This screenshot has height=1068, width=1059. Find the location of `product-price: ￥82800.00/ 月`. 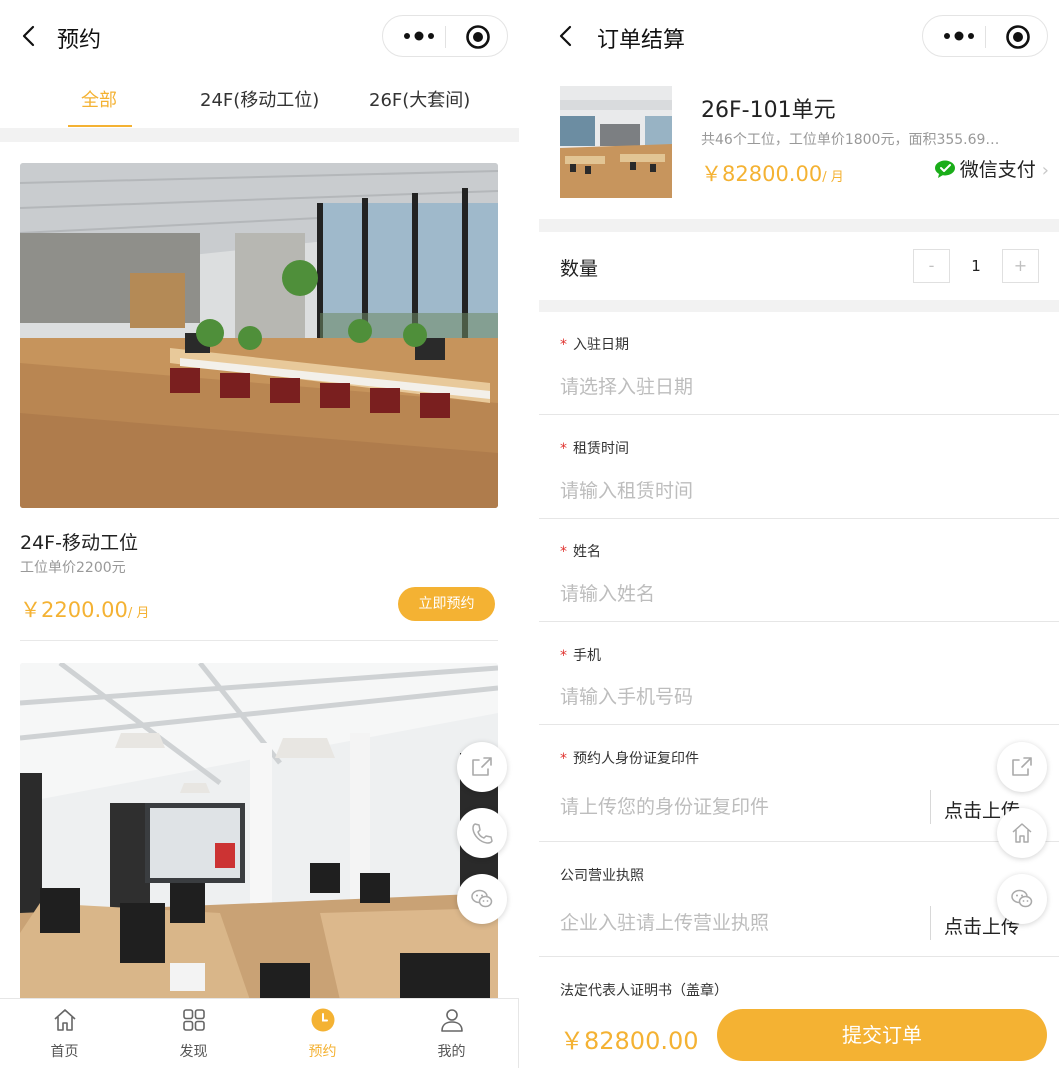

product-price: ￥82800.00/ 月 is located at coordinates (772, 173).